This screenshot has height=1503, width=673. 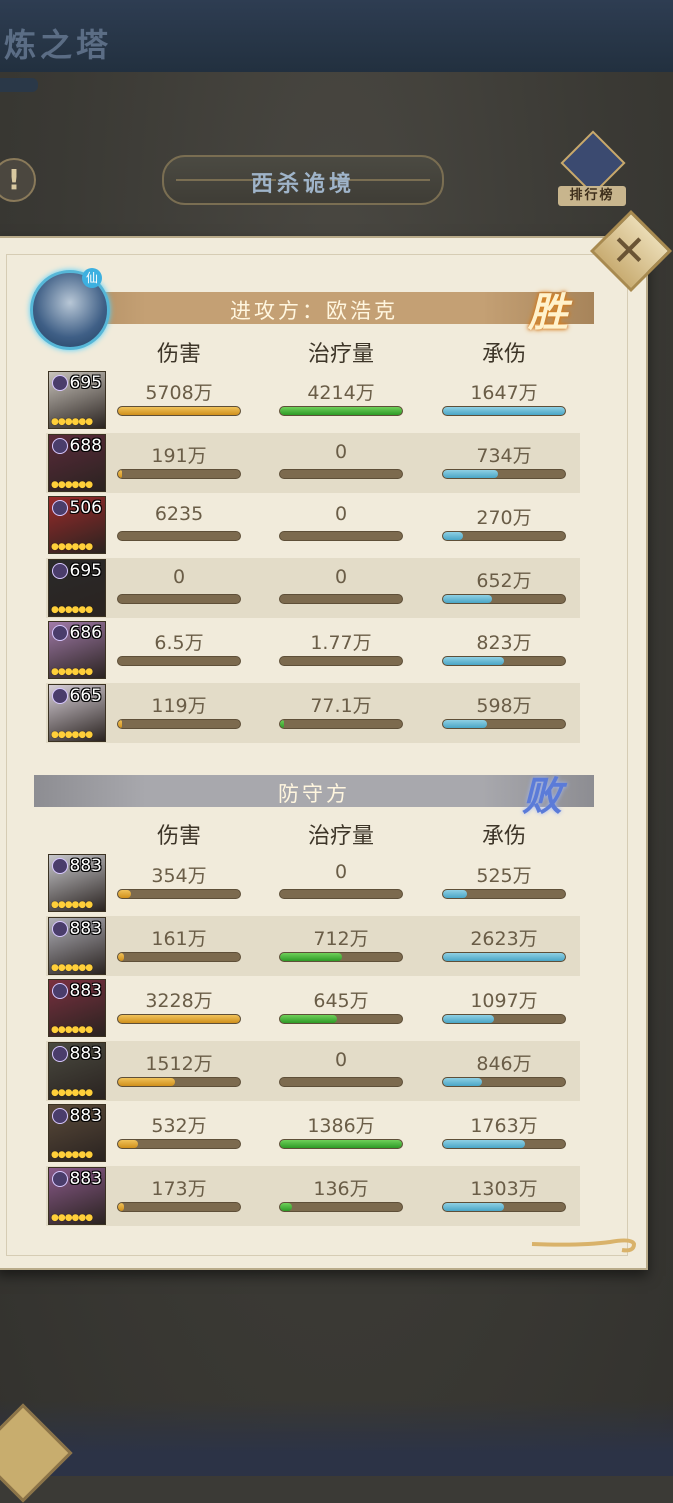 I want to click on tank-value: 652万, so click(x=504, y=580).